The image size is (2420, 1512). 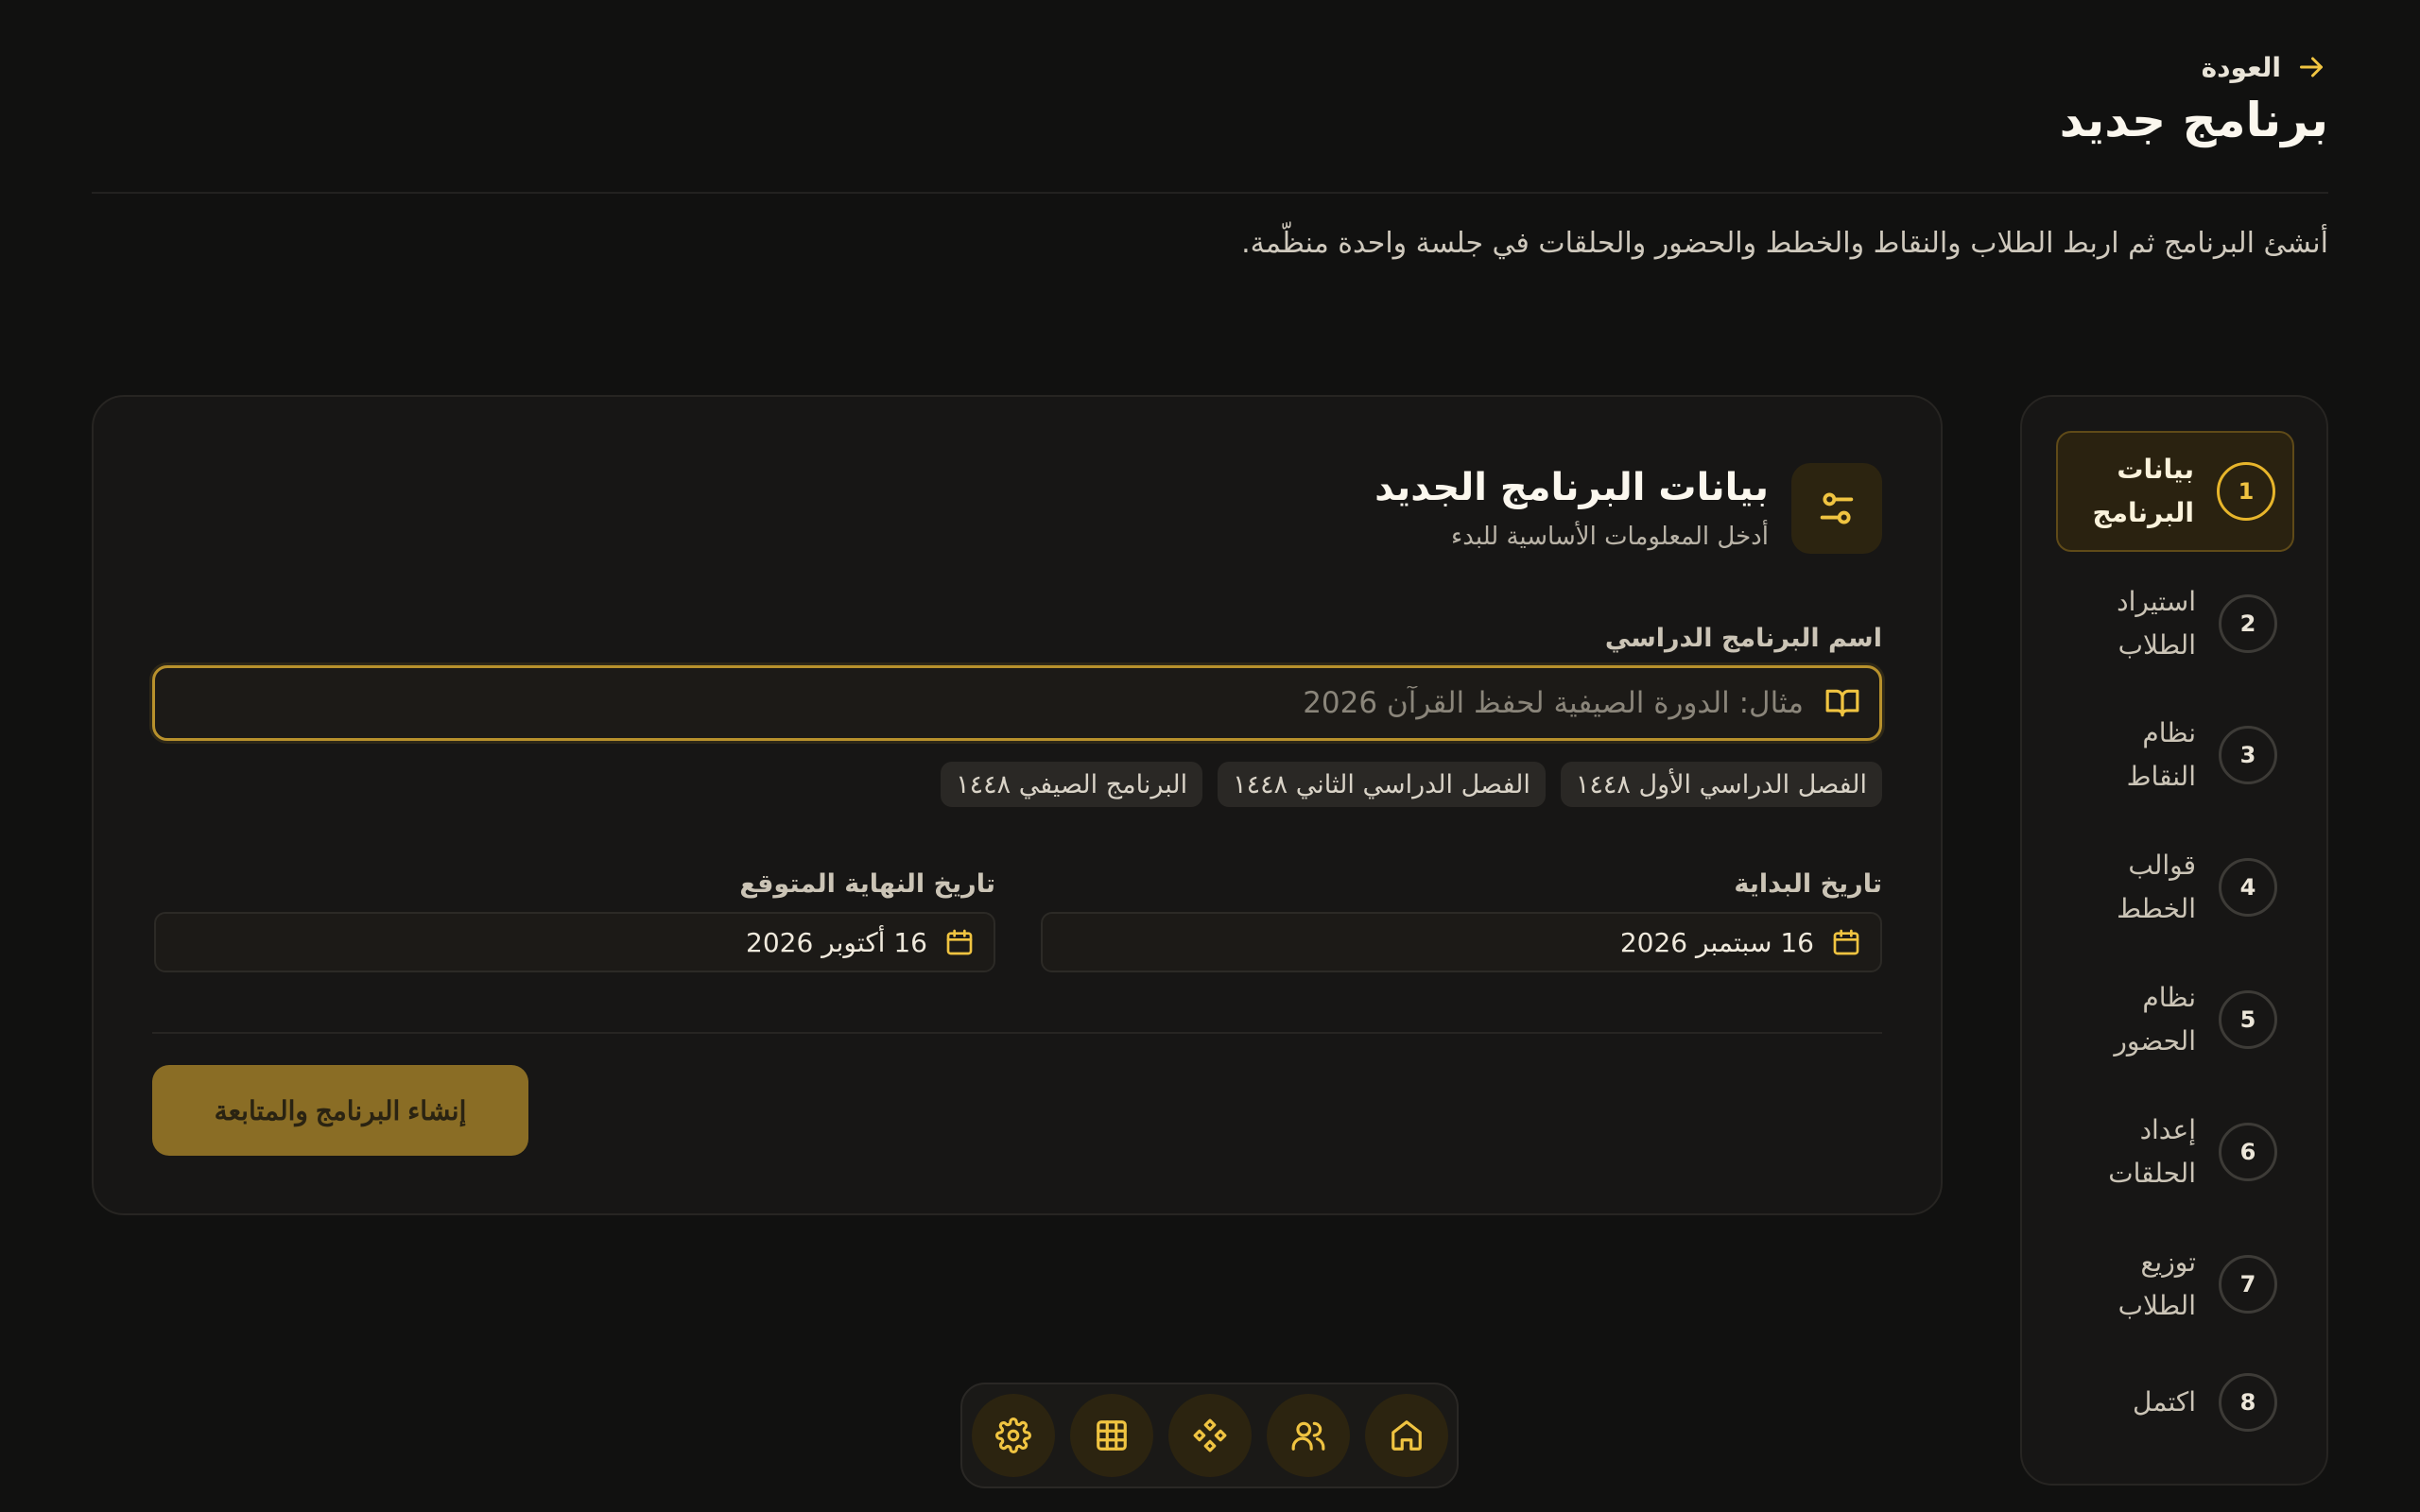 I want to click on step-number: 8, so click(x=2248, y=1402).